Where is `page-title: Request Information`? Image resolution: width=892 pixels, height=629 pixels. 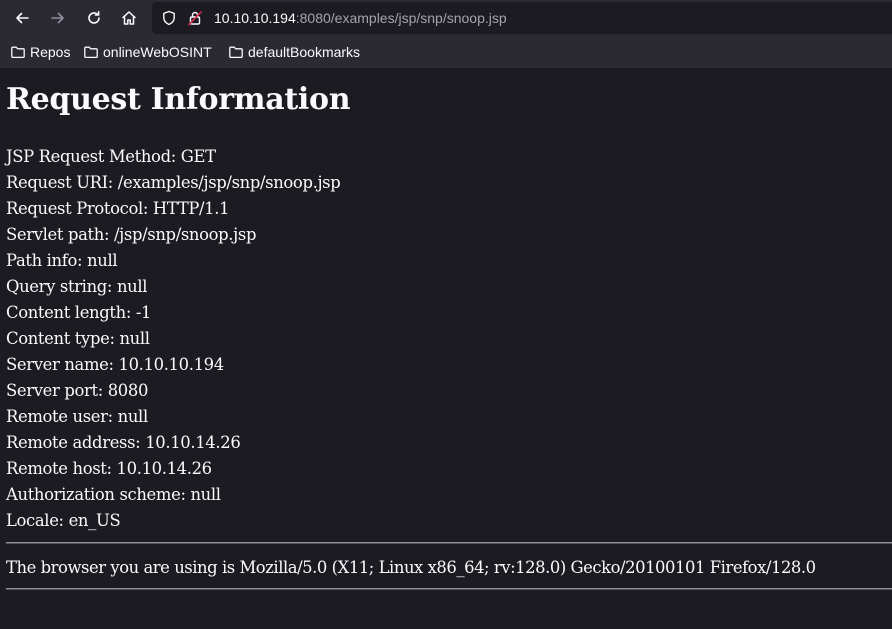
page-title: Request Information is located at coordinates (178, 99).